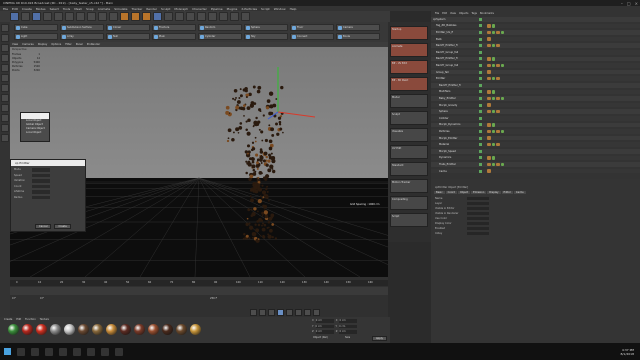 This screenshot has width=640, height=360. Describe the element at coordinates (5, 68) in the screenshot. I see `points-mode-icon` at that location.